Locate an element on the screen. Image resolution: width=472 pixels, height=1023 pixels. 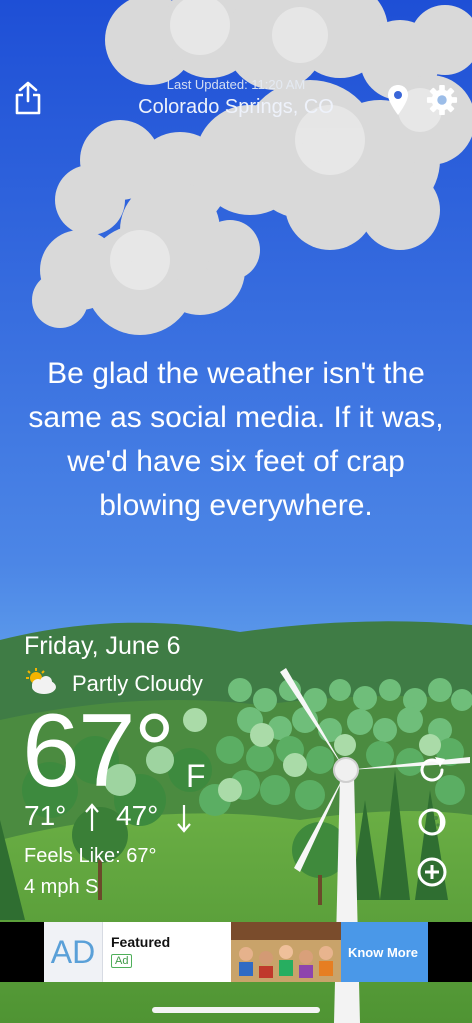
refresh-button is located at coordinates (432, 770).